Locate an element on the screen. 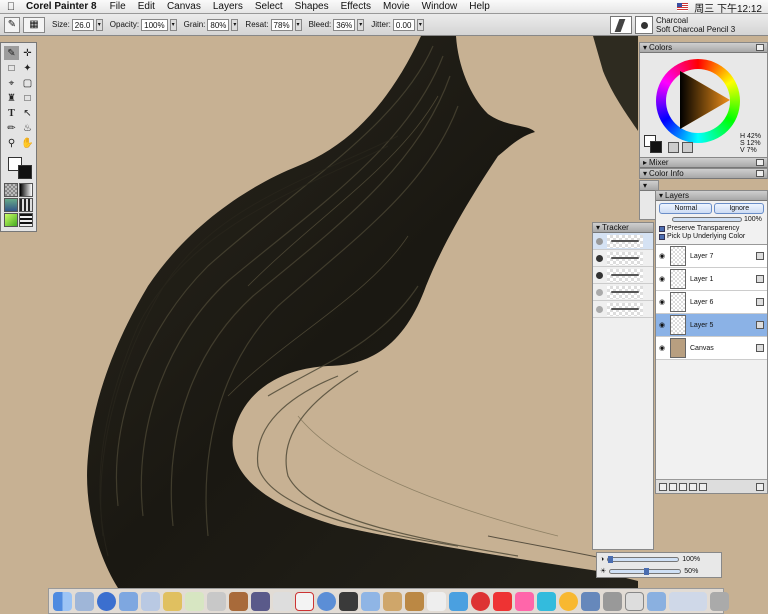 The width and height of the screenshot is (768, 614). layer-row-layer-5: ◉ Layer 5 is located at coordinates (711, 325).